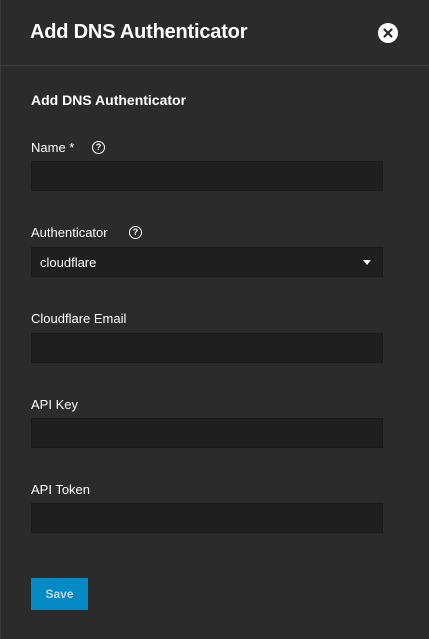 The image size is (429, 639). What do you see at coordinates (61, 489) in the screenshot?
I see `api-token-label: API Token` at bounding box center [61, 489].